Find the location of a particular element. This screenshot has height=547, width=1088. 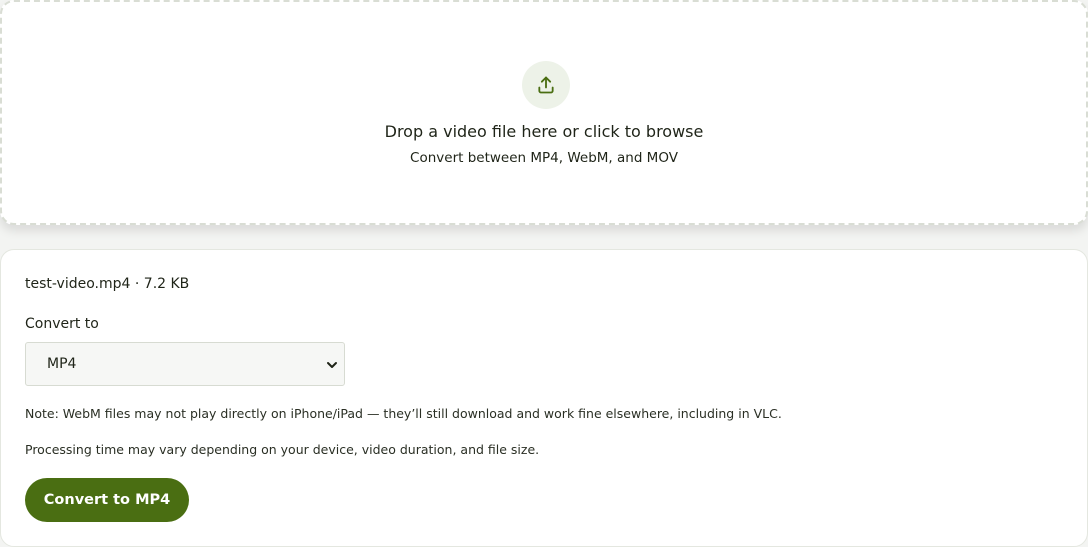

chevron-down-icon is located at coordinates (332, 365).